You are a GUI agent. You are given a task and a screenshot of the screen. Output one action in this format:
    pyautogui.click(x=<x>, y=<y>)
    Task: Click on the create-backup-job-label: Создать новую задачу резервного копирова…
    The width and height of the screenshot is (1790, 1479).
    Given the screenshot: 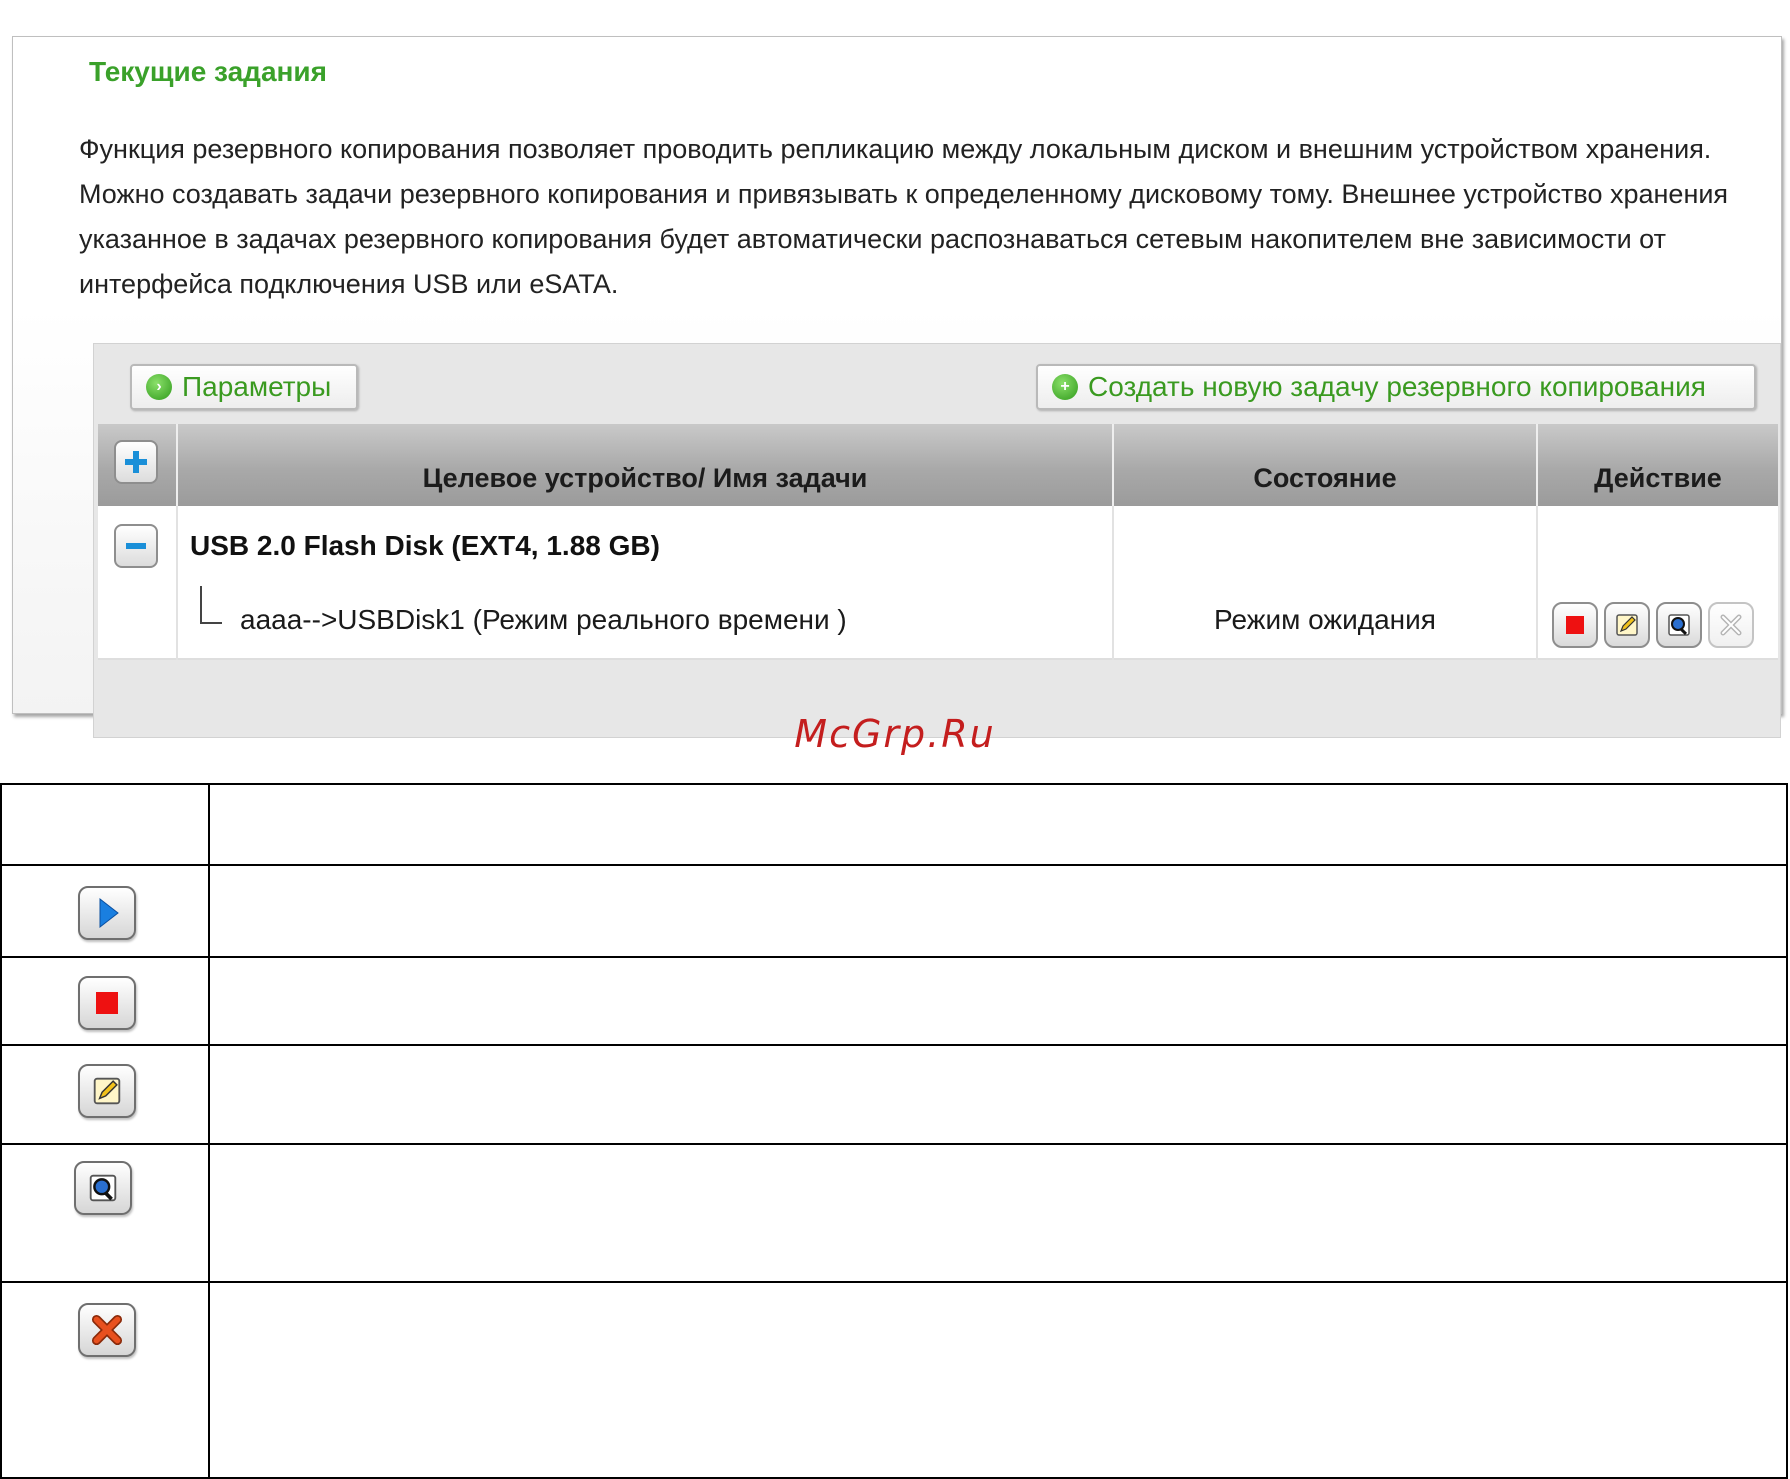 What is the action you would take?
    pyautogui.click(x=1397, y=386)
    